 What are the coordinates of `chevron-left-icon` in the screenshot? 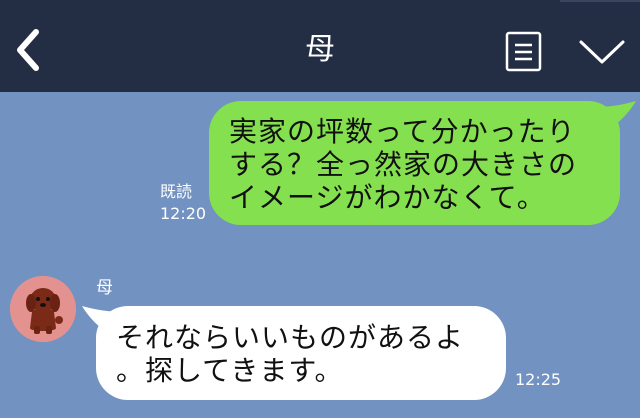 It's located at (28, 50).